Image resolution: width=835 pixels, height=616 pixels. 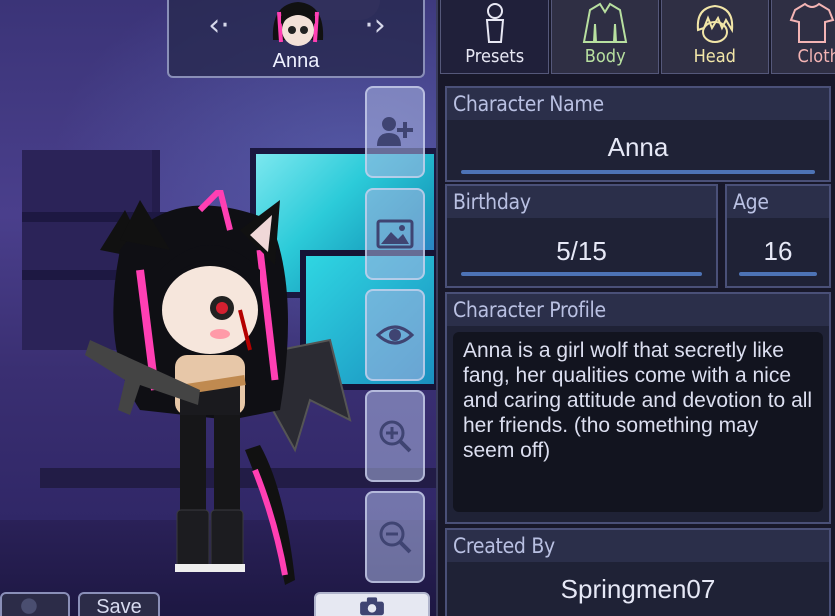 I want to click on eye-icon, so click(x=395, y=335).